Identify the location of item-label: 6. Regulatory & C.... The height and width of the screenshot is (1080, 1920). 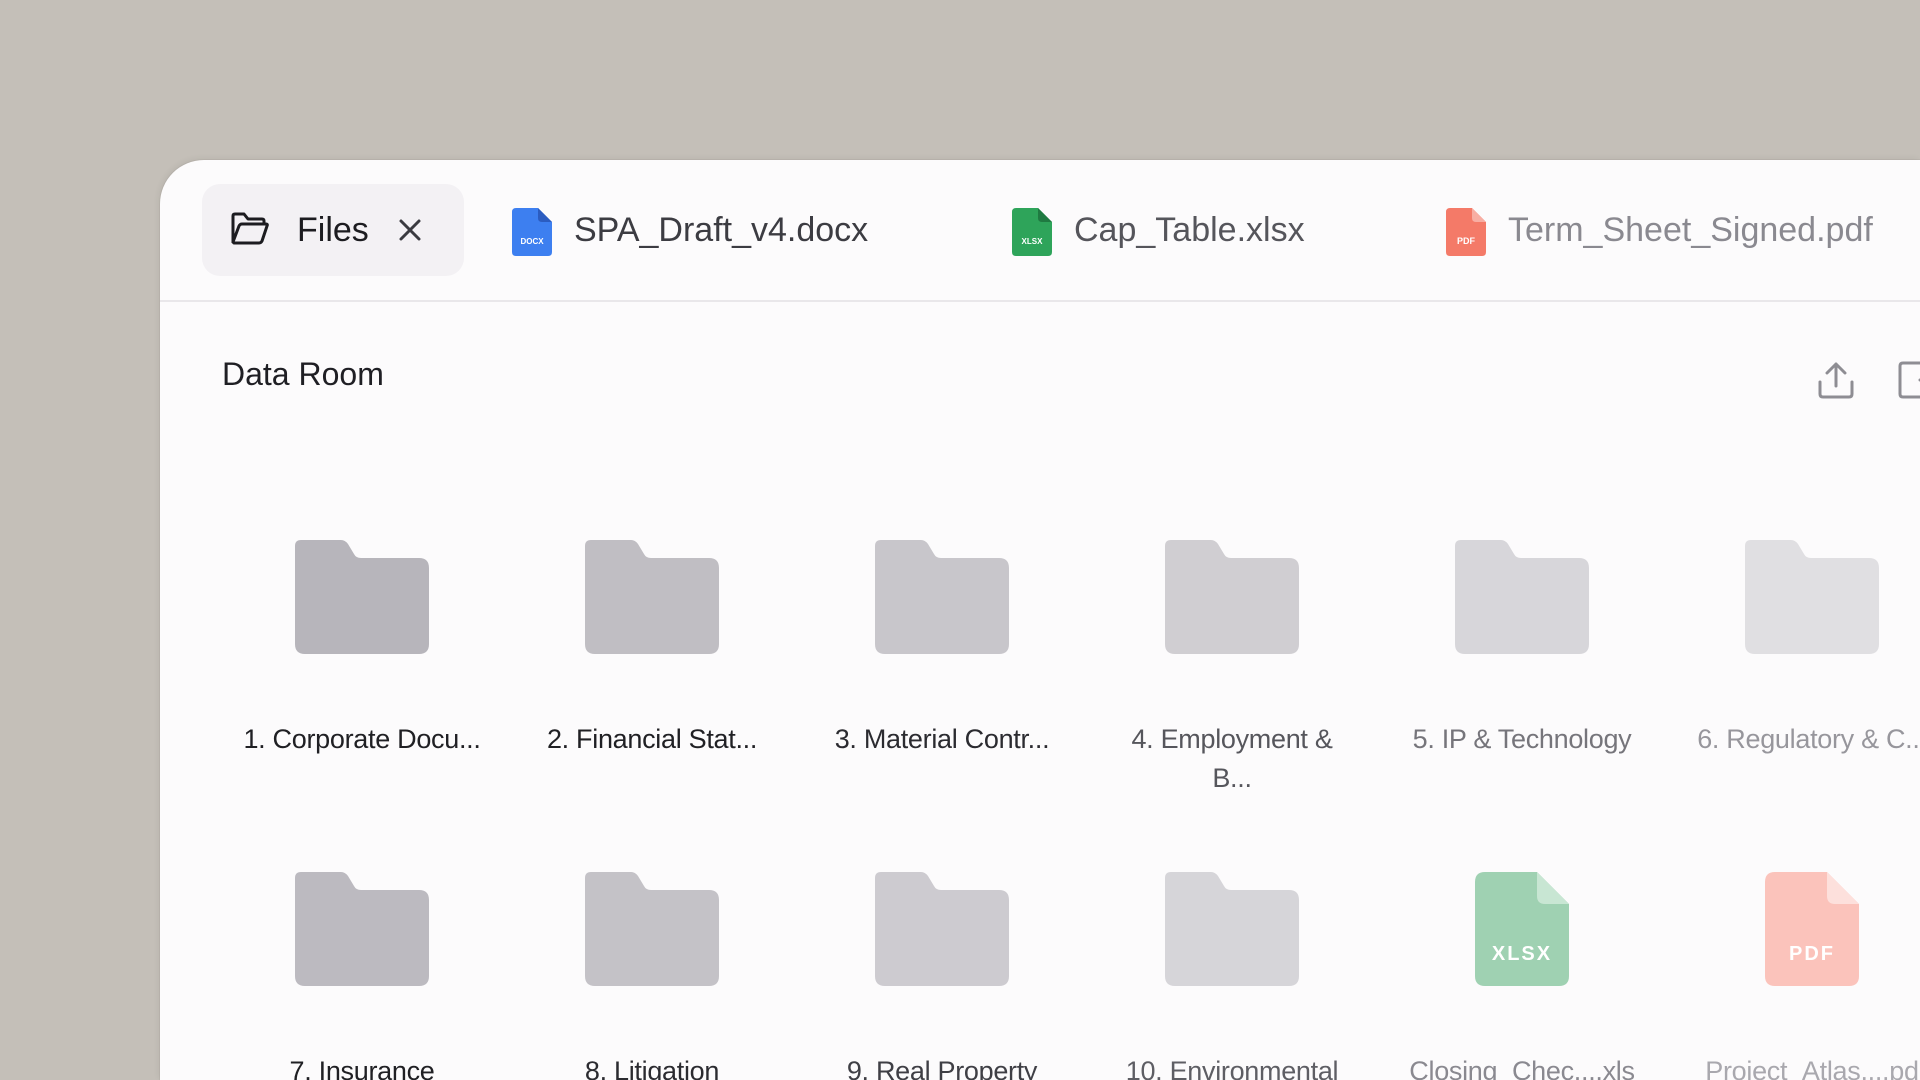
(1808, 739).